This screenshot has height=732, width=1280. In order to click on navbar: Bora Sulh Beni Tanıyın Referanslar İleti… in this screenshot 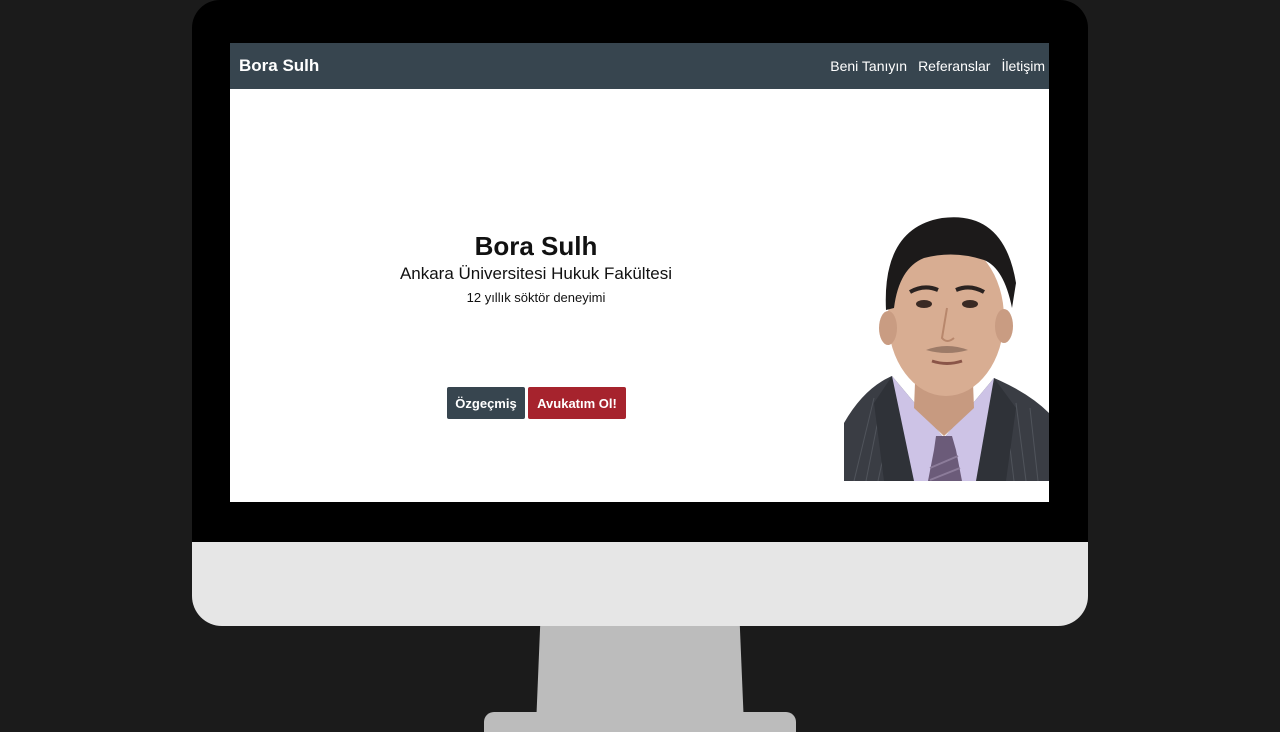, I will do `click(639, 66)`.